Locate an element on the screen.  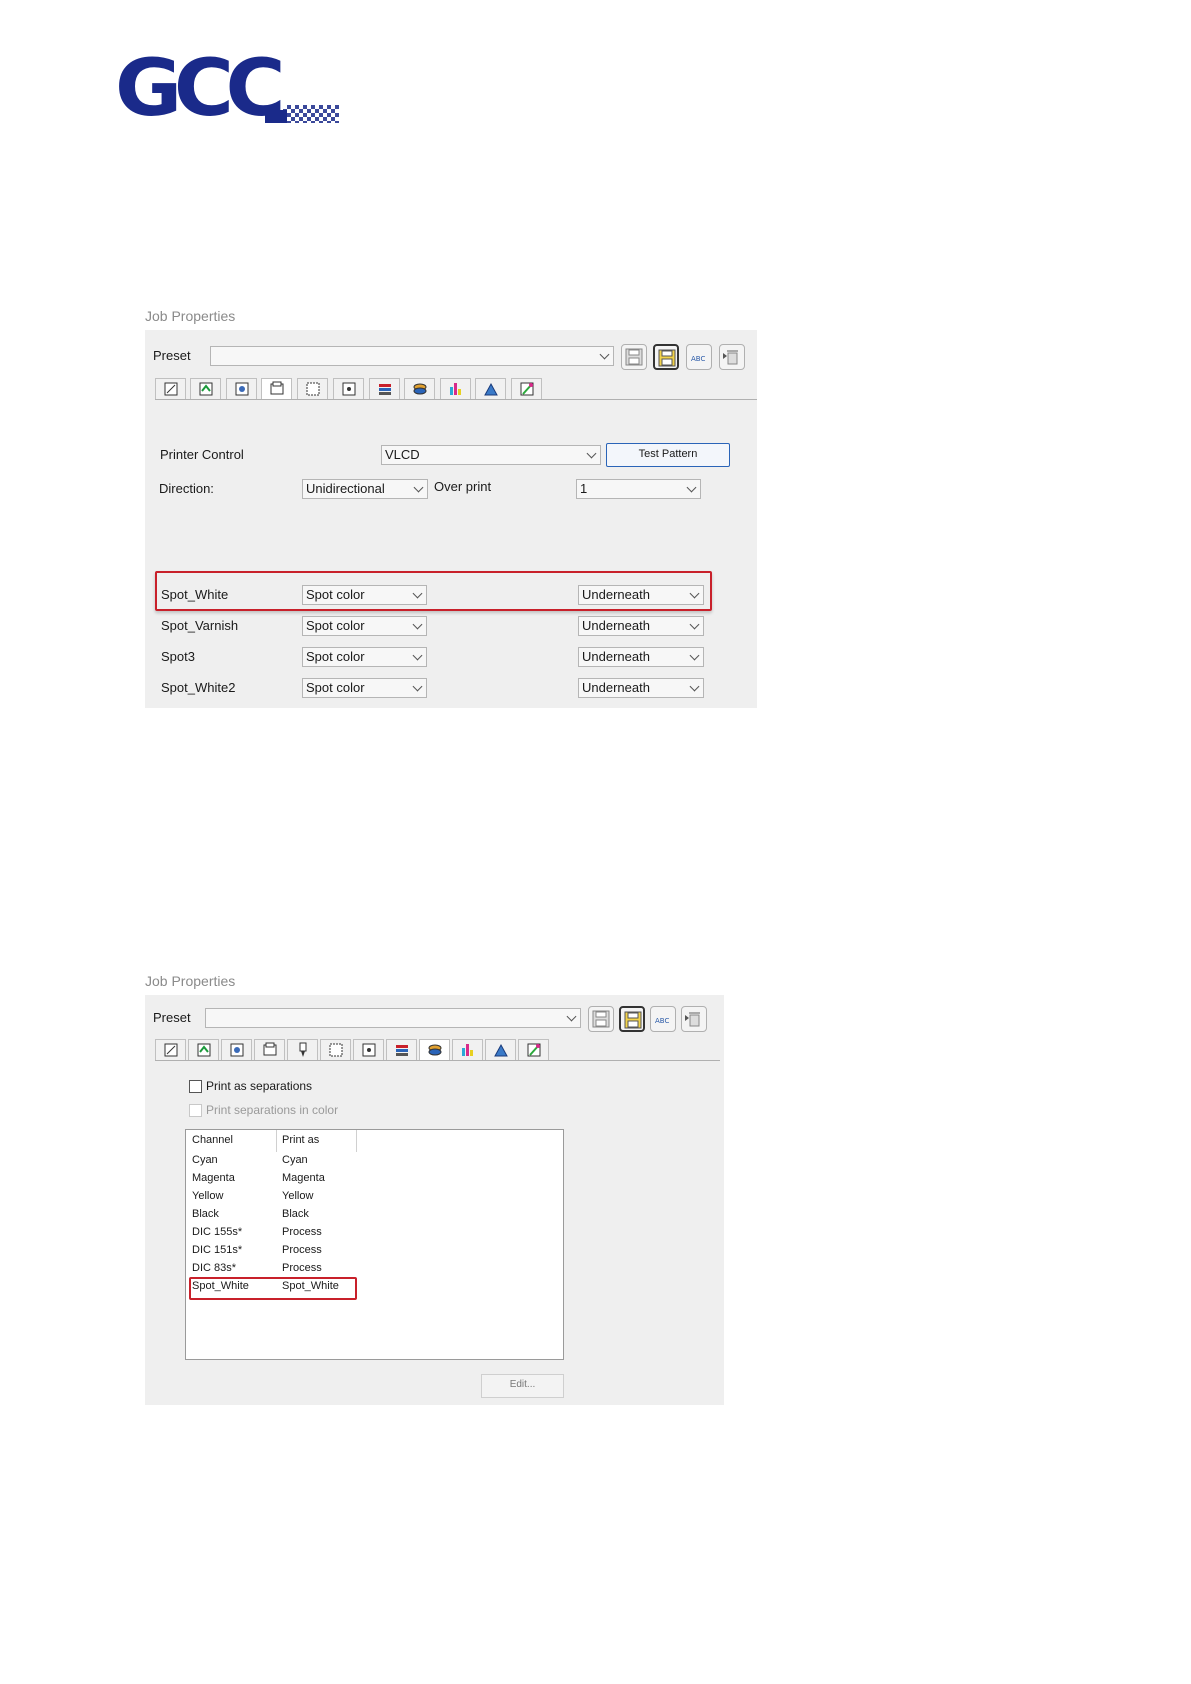
row-print-as: Yellow is located at coordinates (298, 1196).